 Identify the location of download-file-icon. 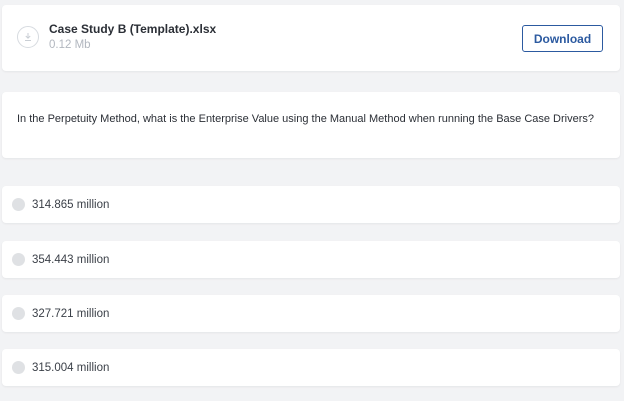
(28, 37).